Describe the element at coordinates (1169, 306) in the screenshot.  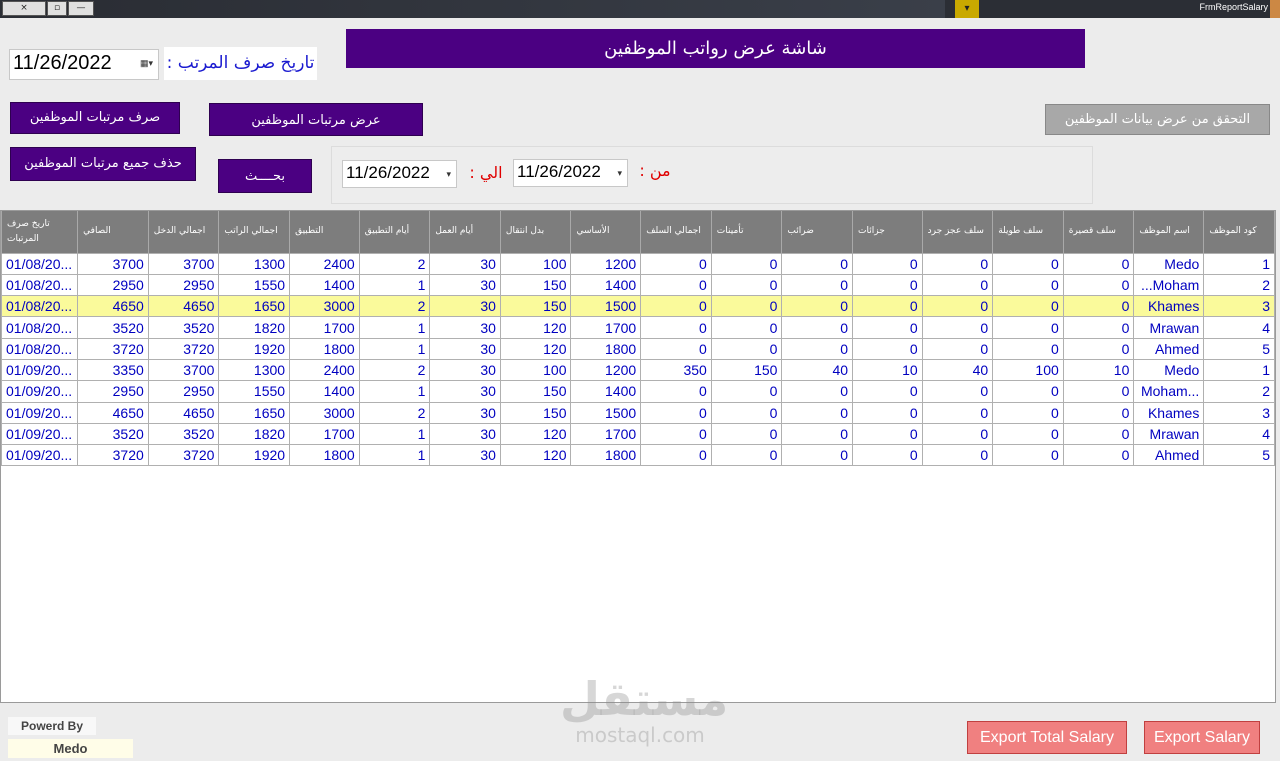
I see `table-cell: Khames` at that location.